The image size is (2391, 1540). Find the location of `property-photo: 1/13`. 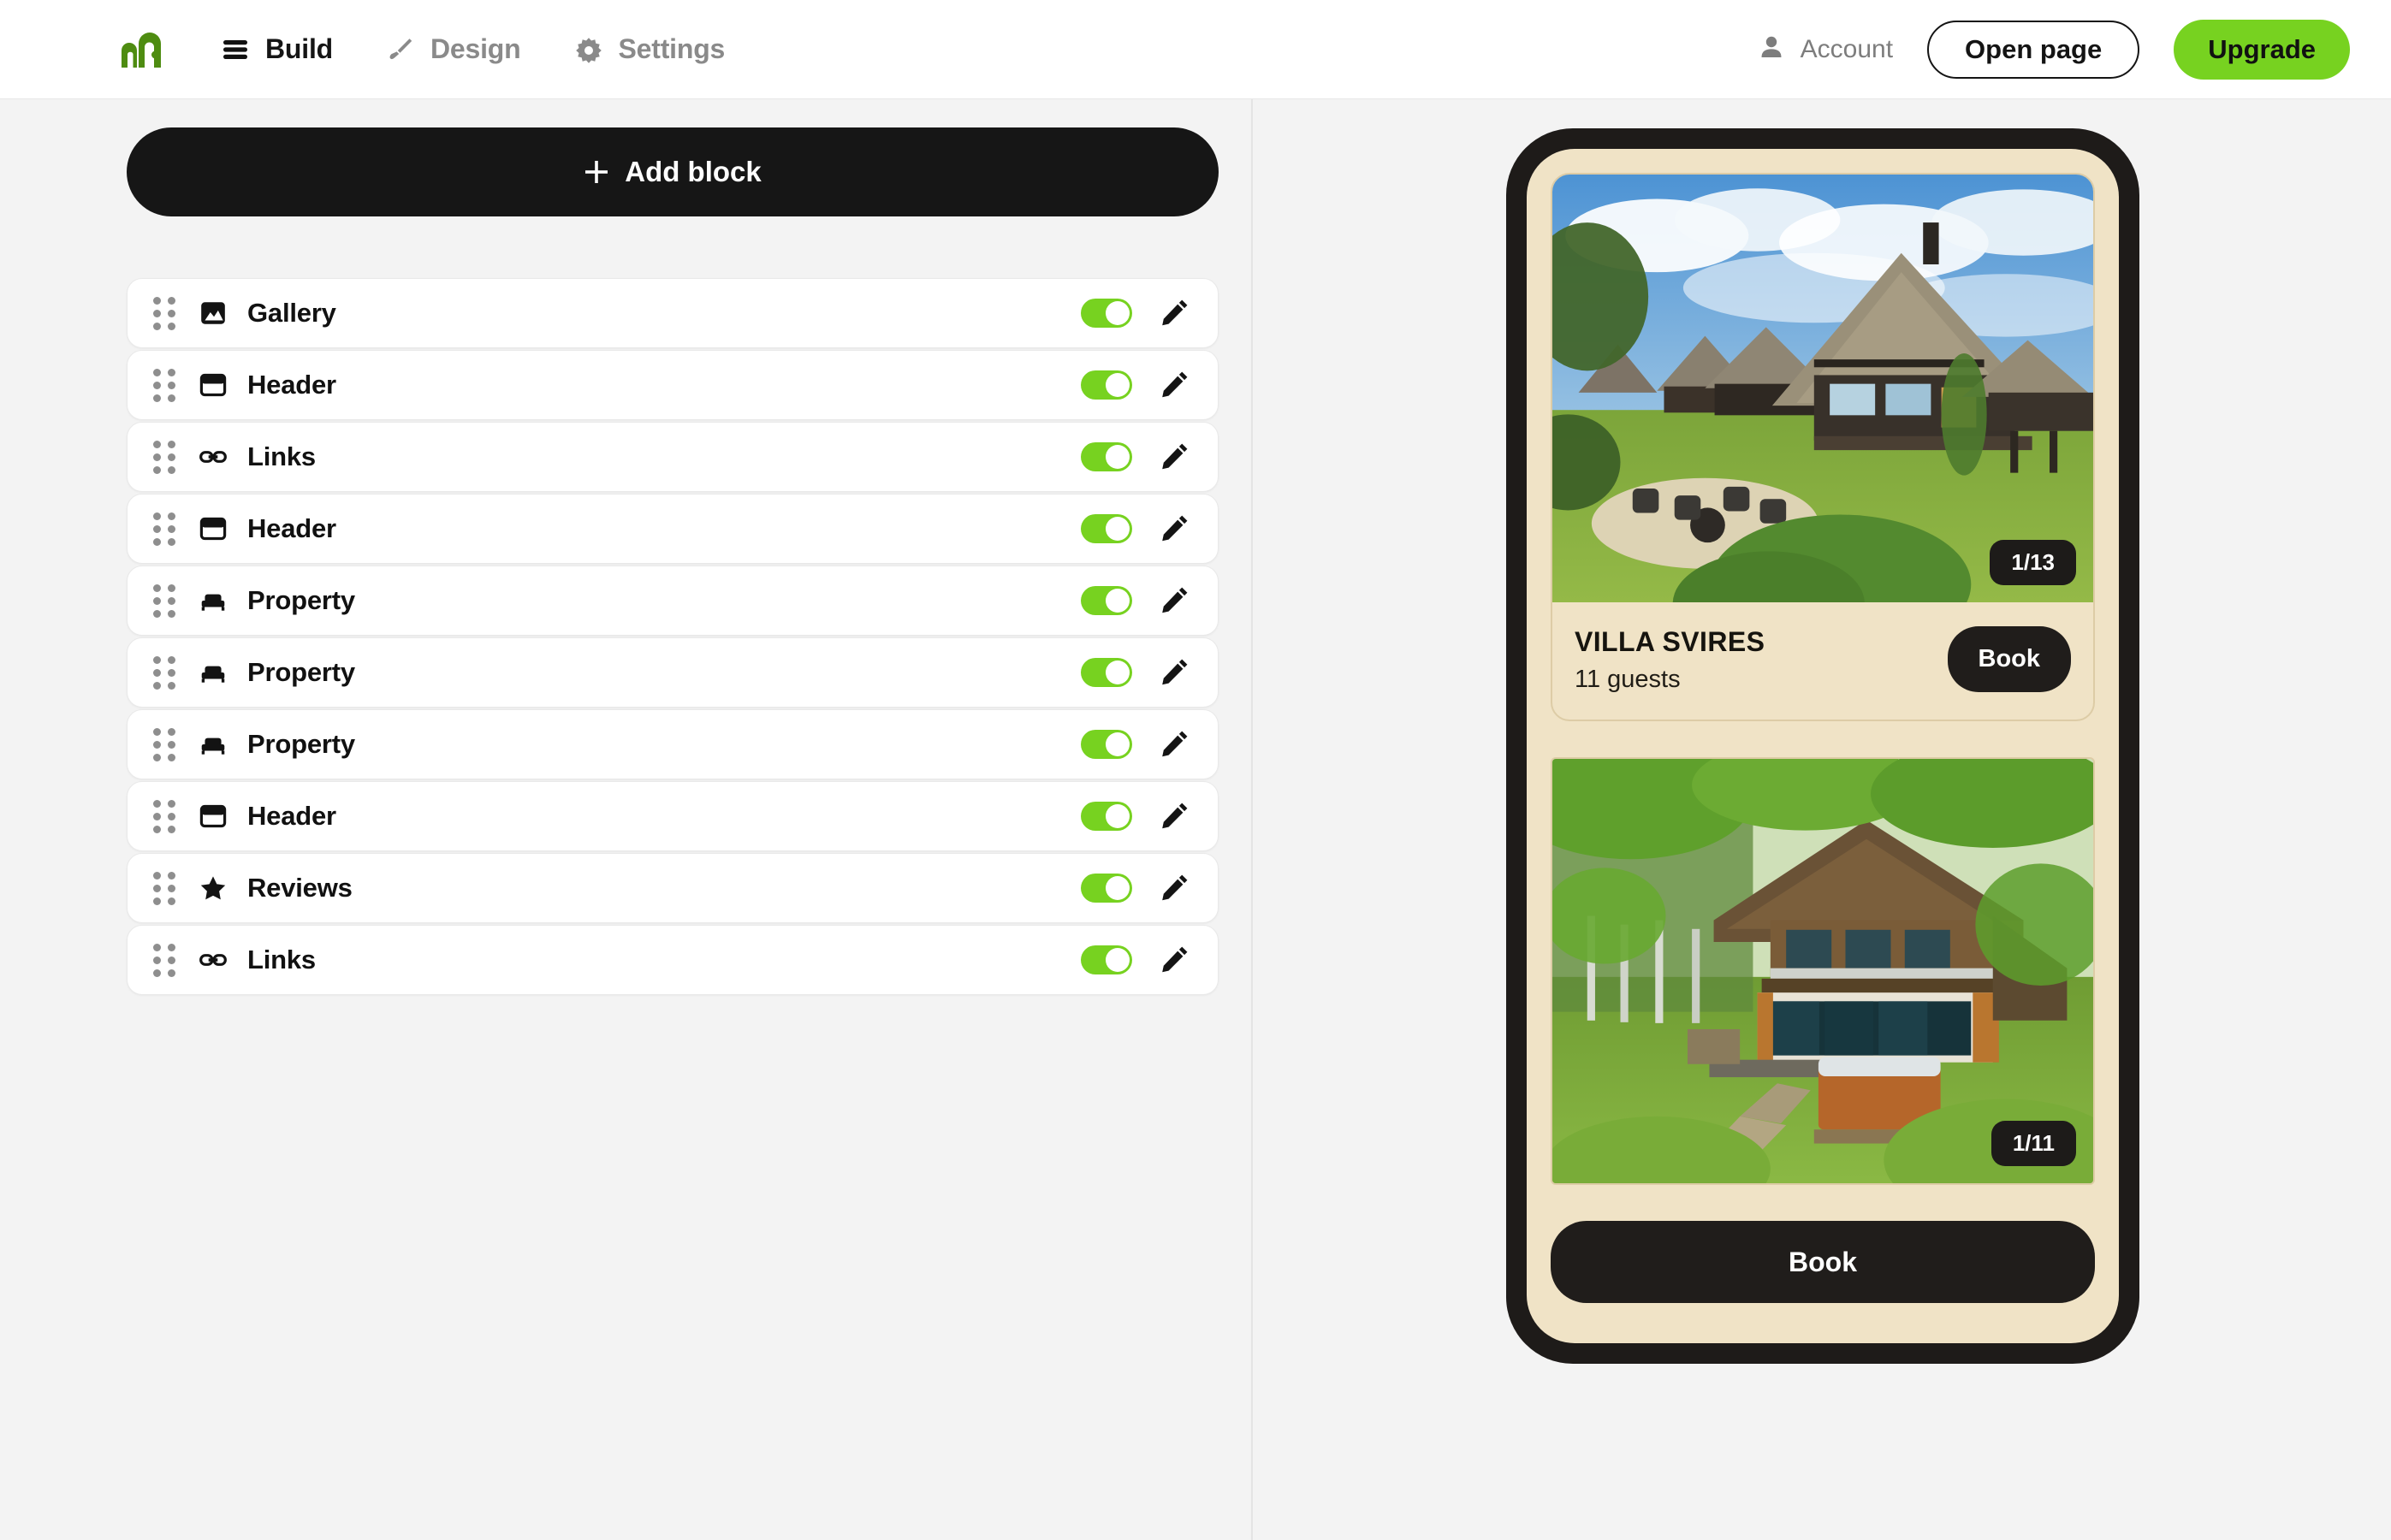

property-photo: 1/13 is located at coordinates (1822, 388).